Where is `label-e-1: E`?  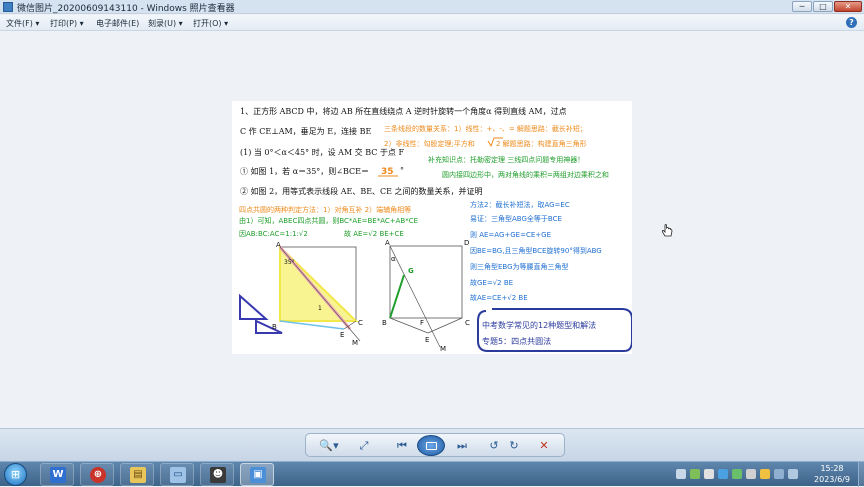 label-e-1: E is located at coordinates (342, 335).